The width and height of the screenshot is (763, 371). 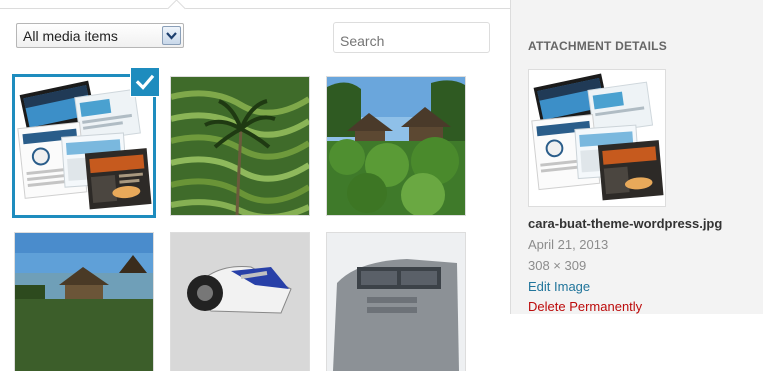 What do you see at coordinates (171, 35) in the screenshot?
I see `chevron-down-icon` at bounding box center [171, 35].